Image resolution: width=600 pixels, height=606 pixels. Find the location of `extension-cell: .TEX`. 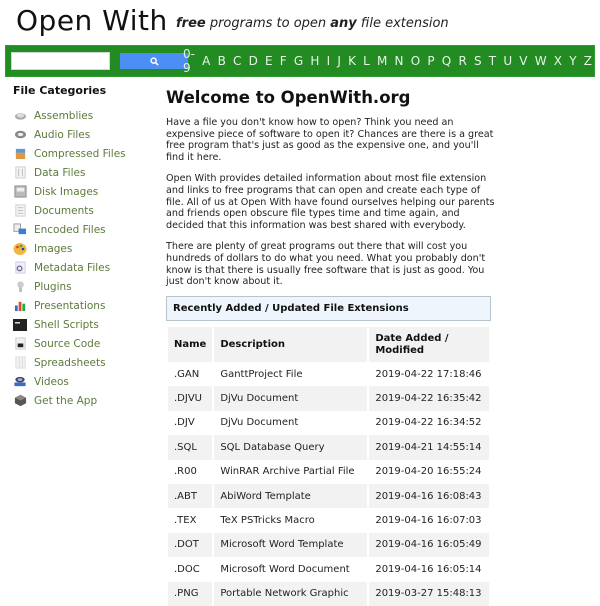

extension-cell: .TEX is located at coordinates (190, 520).